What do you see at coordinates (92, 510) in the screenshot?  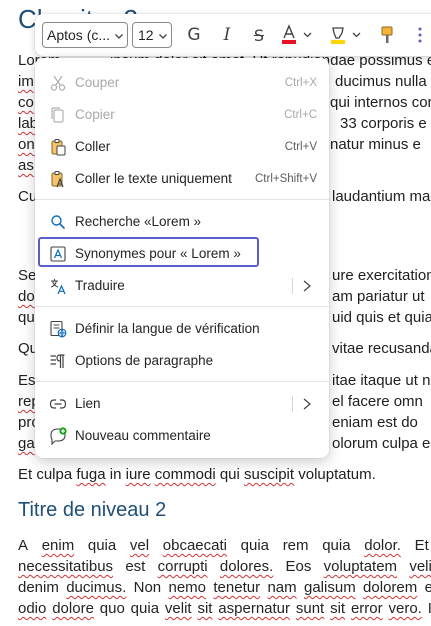 I see `heading-level-2: Titre de niveau 2` at bounding box center [92, 510].